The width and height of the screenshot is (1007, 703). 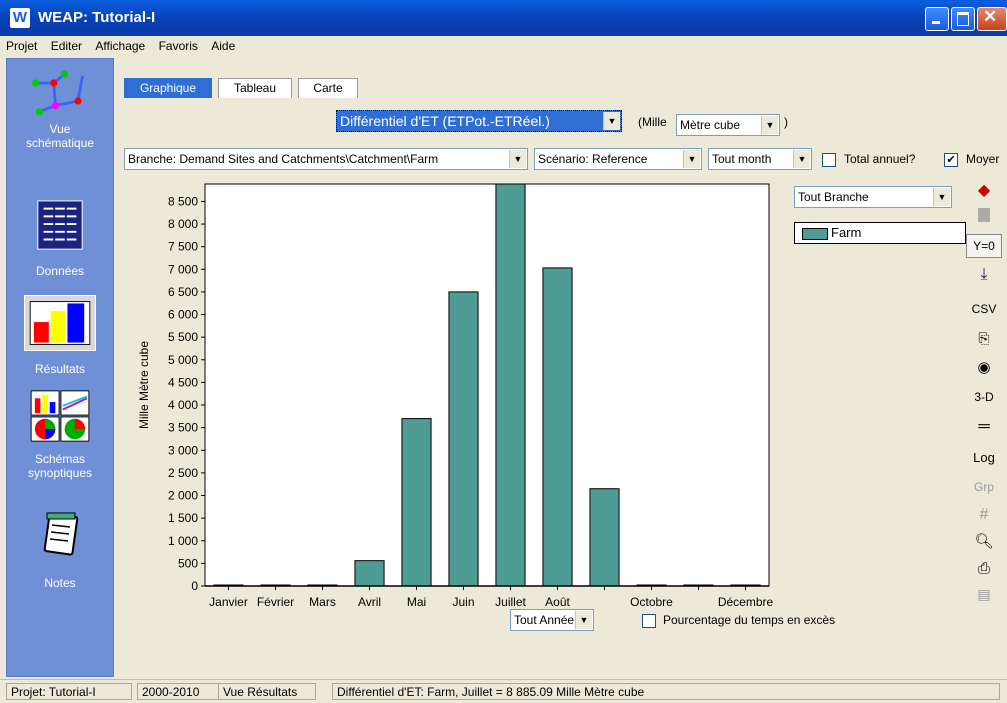 What do you see at coordinates (984, 457) in the screenshot?
I see `log-button: Log` at bounding box center [984, 457].